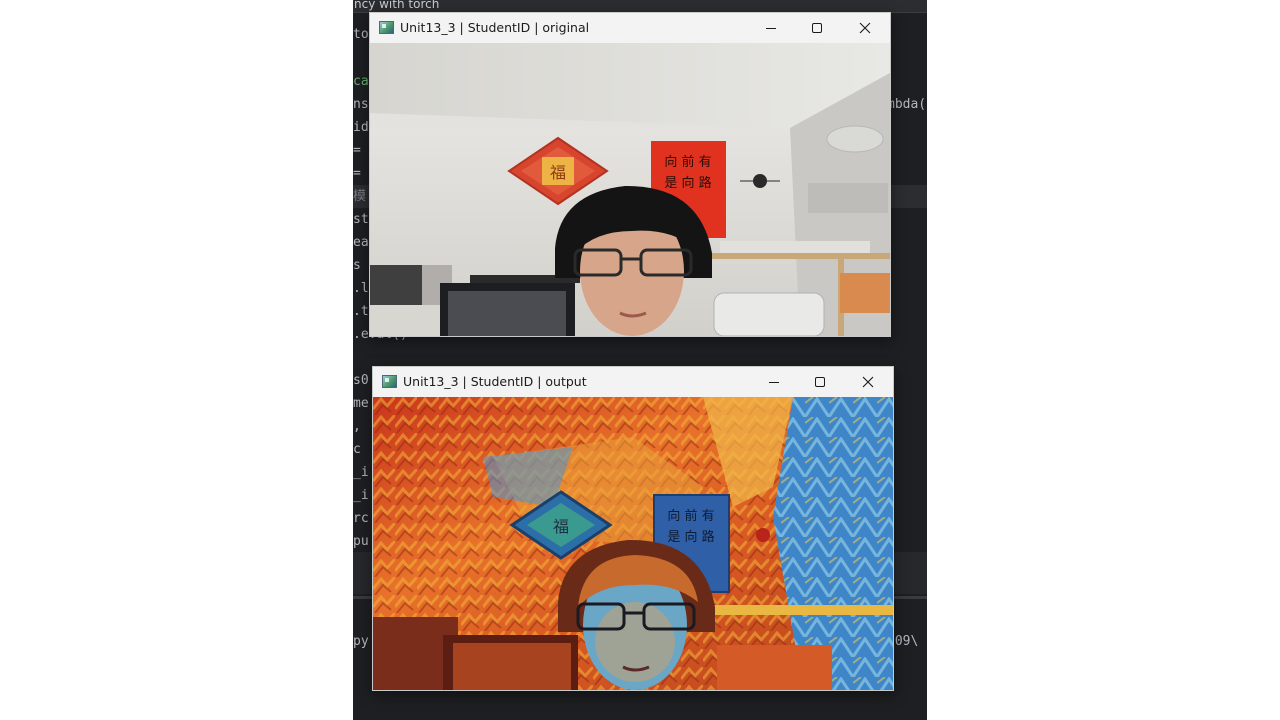  What do you see at coordinates (361, 311) in the screenshot?
I see `code-line: .t` at bounding box center [361, 311].